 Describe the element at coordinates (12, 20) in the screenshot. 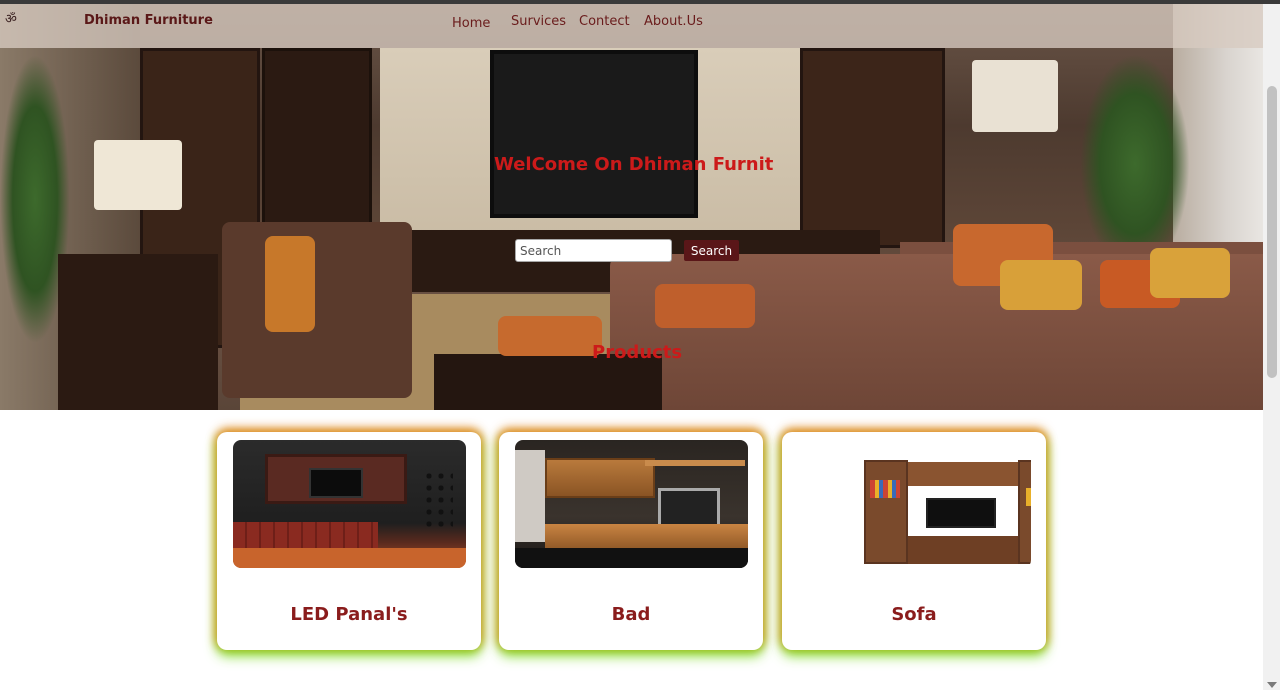

I see `om-icon: ॐ` at that location.